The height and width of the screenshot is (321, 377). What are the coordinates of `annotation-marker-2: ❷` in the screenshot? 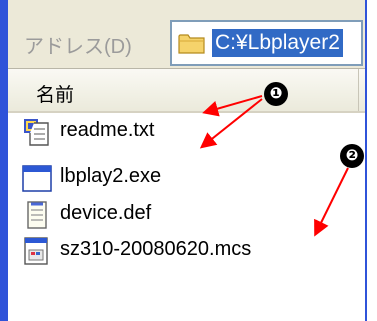 It's located at (352, 156).